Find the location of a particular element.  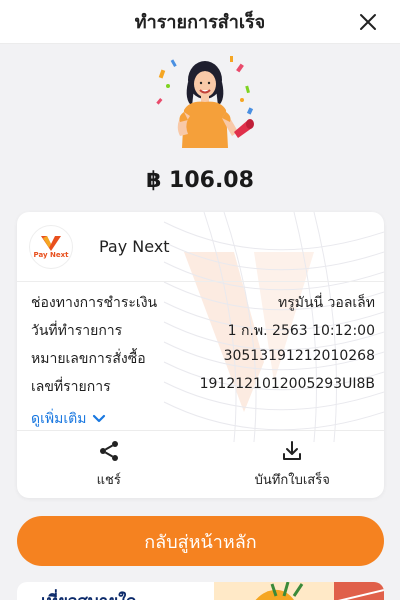

share-label: แชร์ is located at coordinates (108, 480).